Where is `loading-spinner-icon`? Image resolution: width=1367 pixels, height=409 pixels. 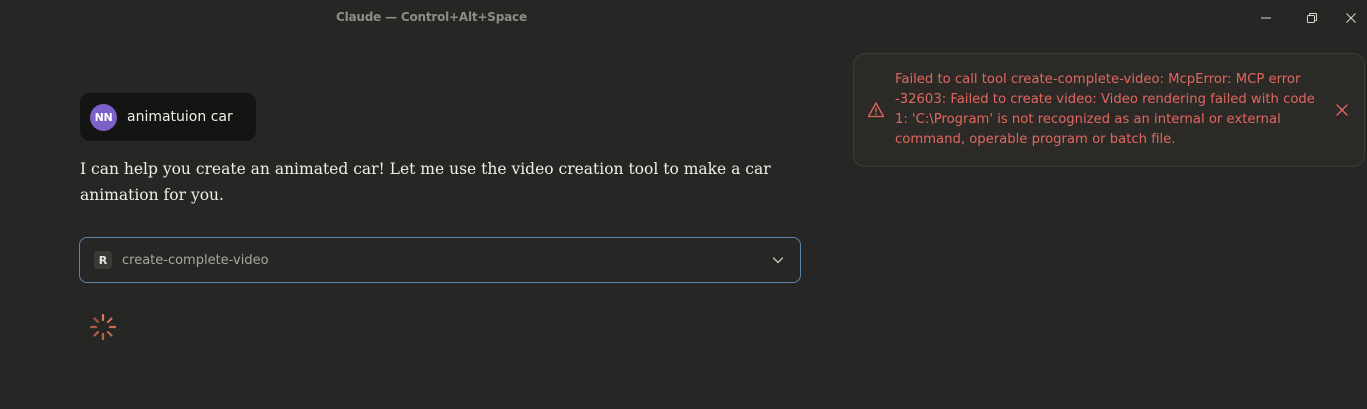
loading-spinner-icon is located at coordinates (103, 327).